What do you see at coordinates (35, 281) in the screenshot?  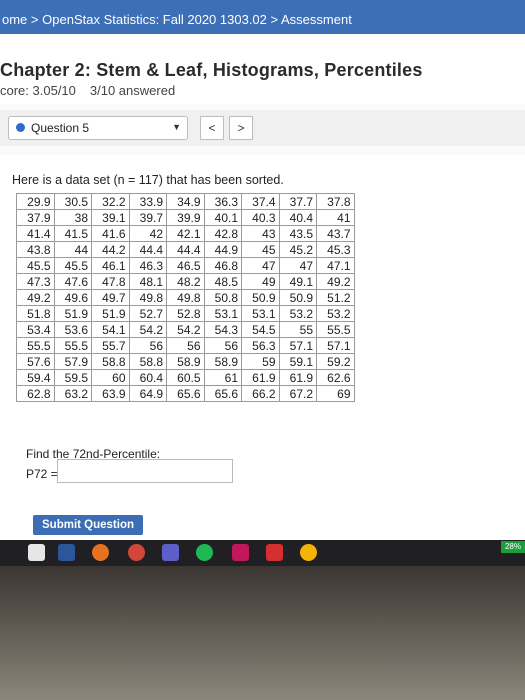 I see `table-cell: 47.3` at bounding box center [35, 281].